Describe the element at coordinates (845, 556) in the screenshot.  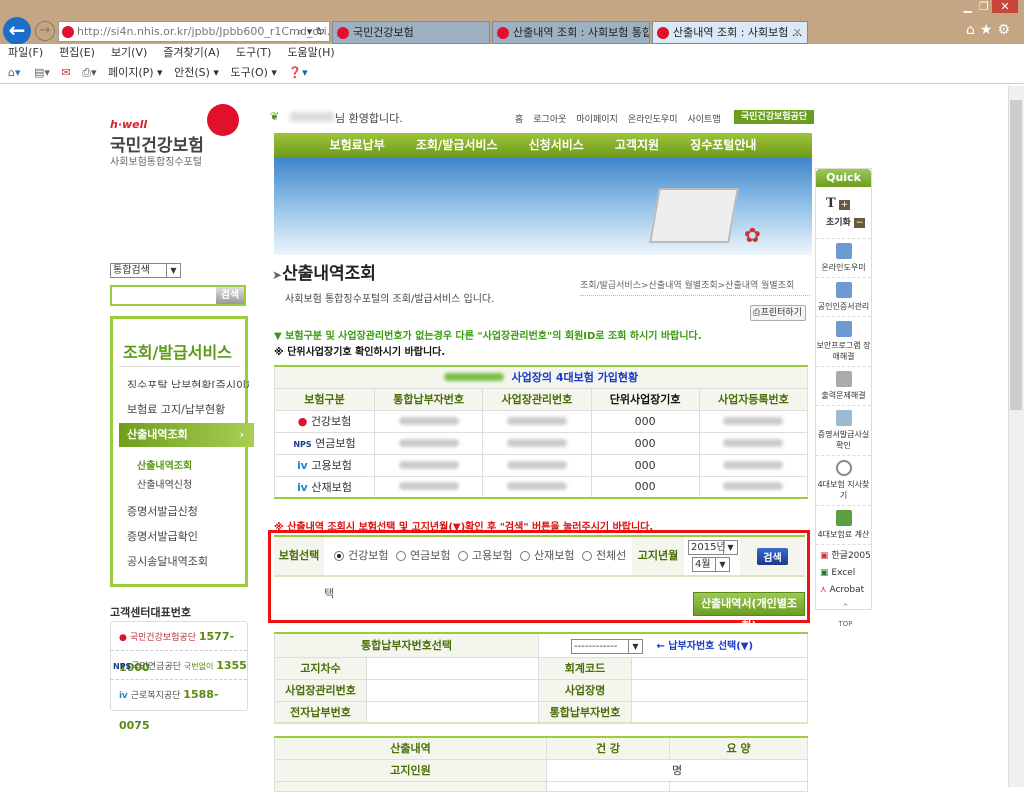
I see `download-hwp: ▣ 한글2005` at that location.